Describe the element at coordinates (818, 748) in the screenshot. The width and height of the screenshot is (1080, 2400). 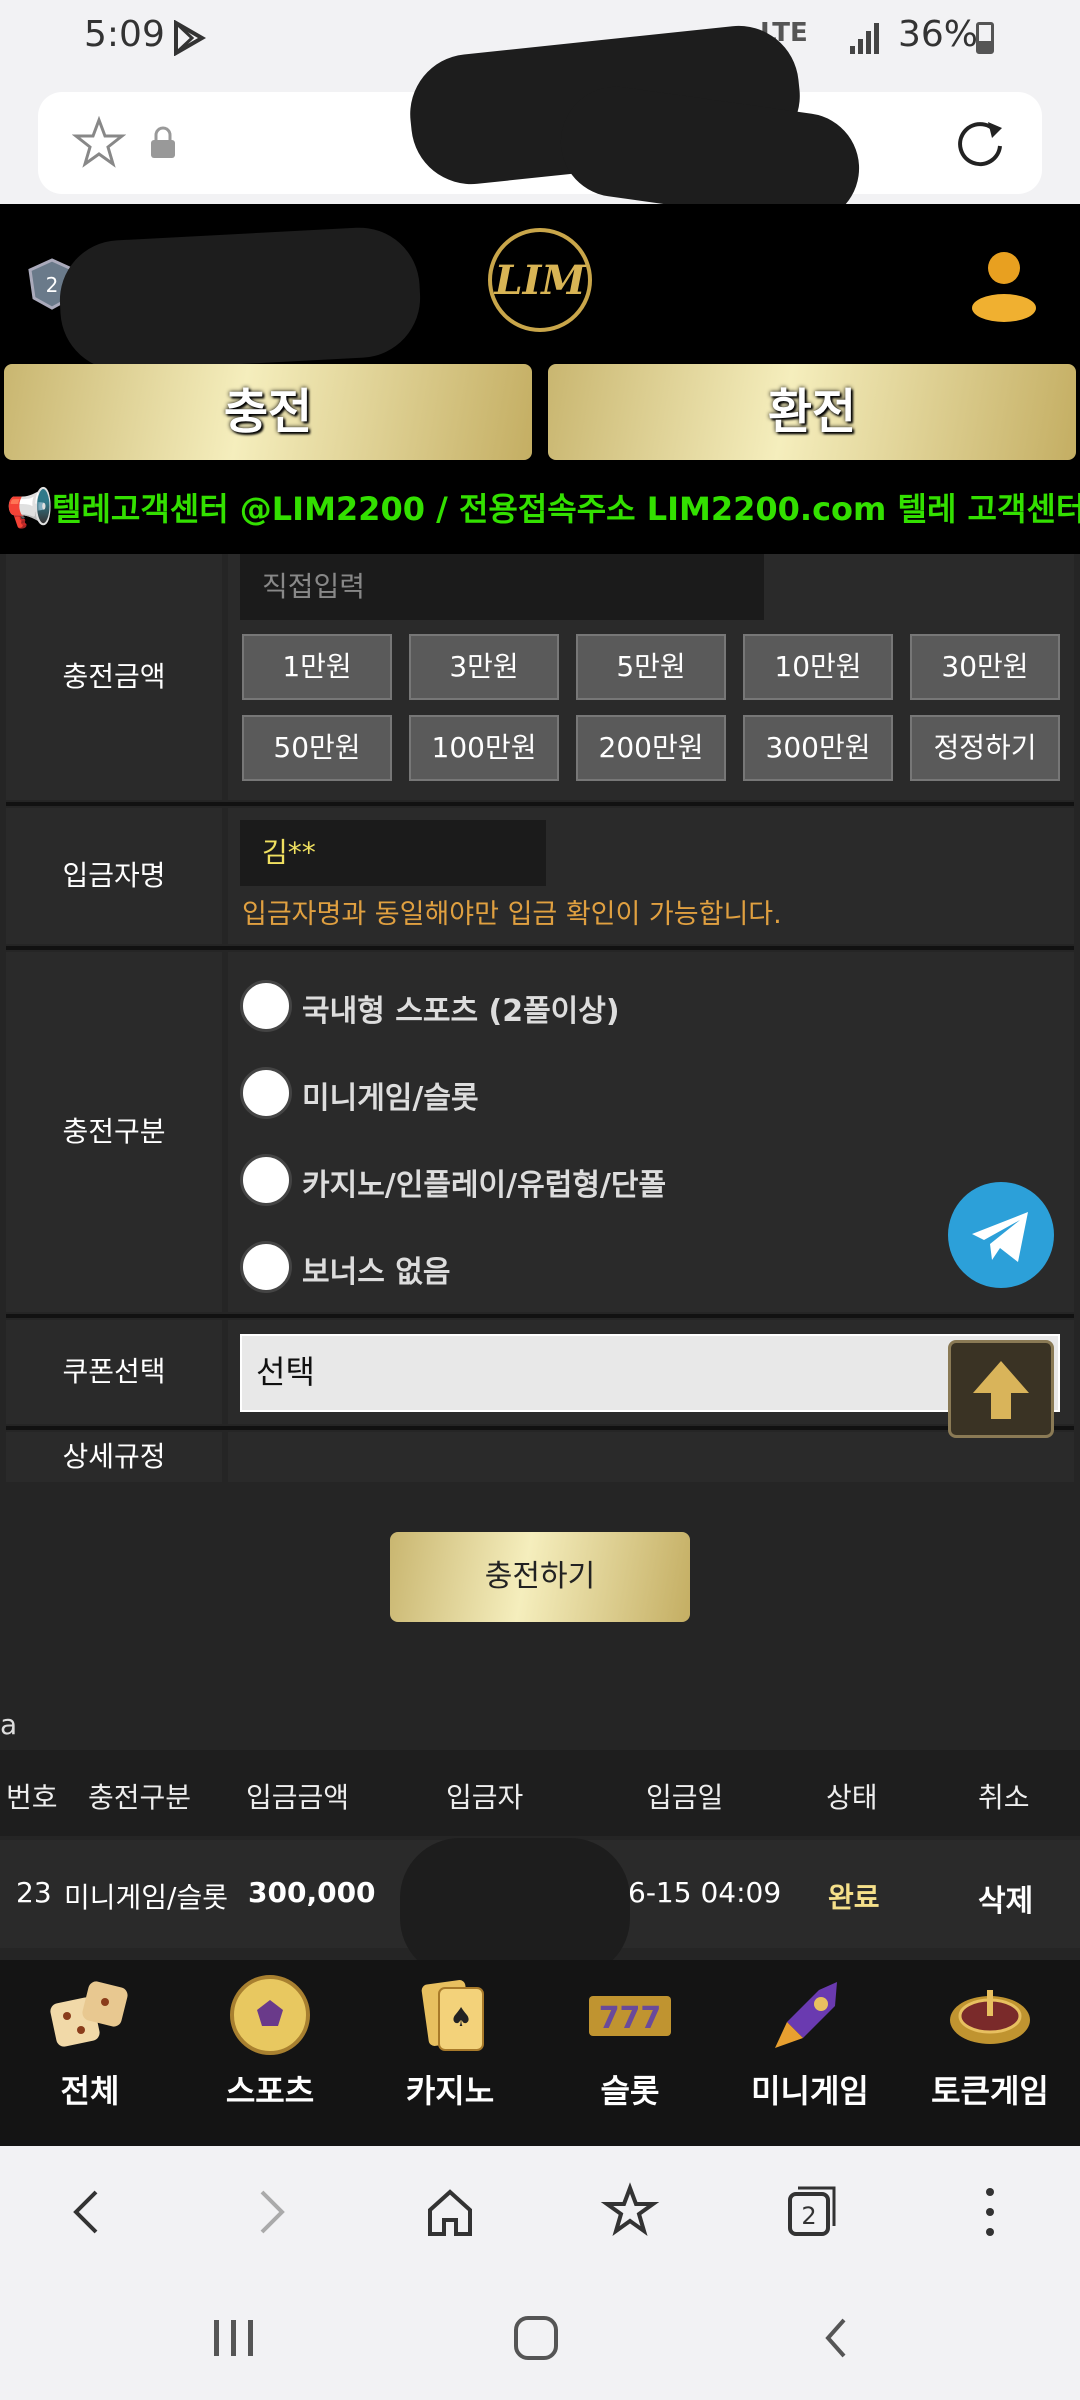
I see `amount-button-9: 300만원` at that location.